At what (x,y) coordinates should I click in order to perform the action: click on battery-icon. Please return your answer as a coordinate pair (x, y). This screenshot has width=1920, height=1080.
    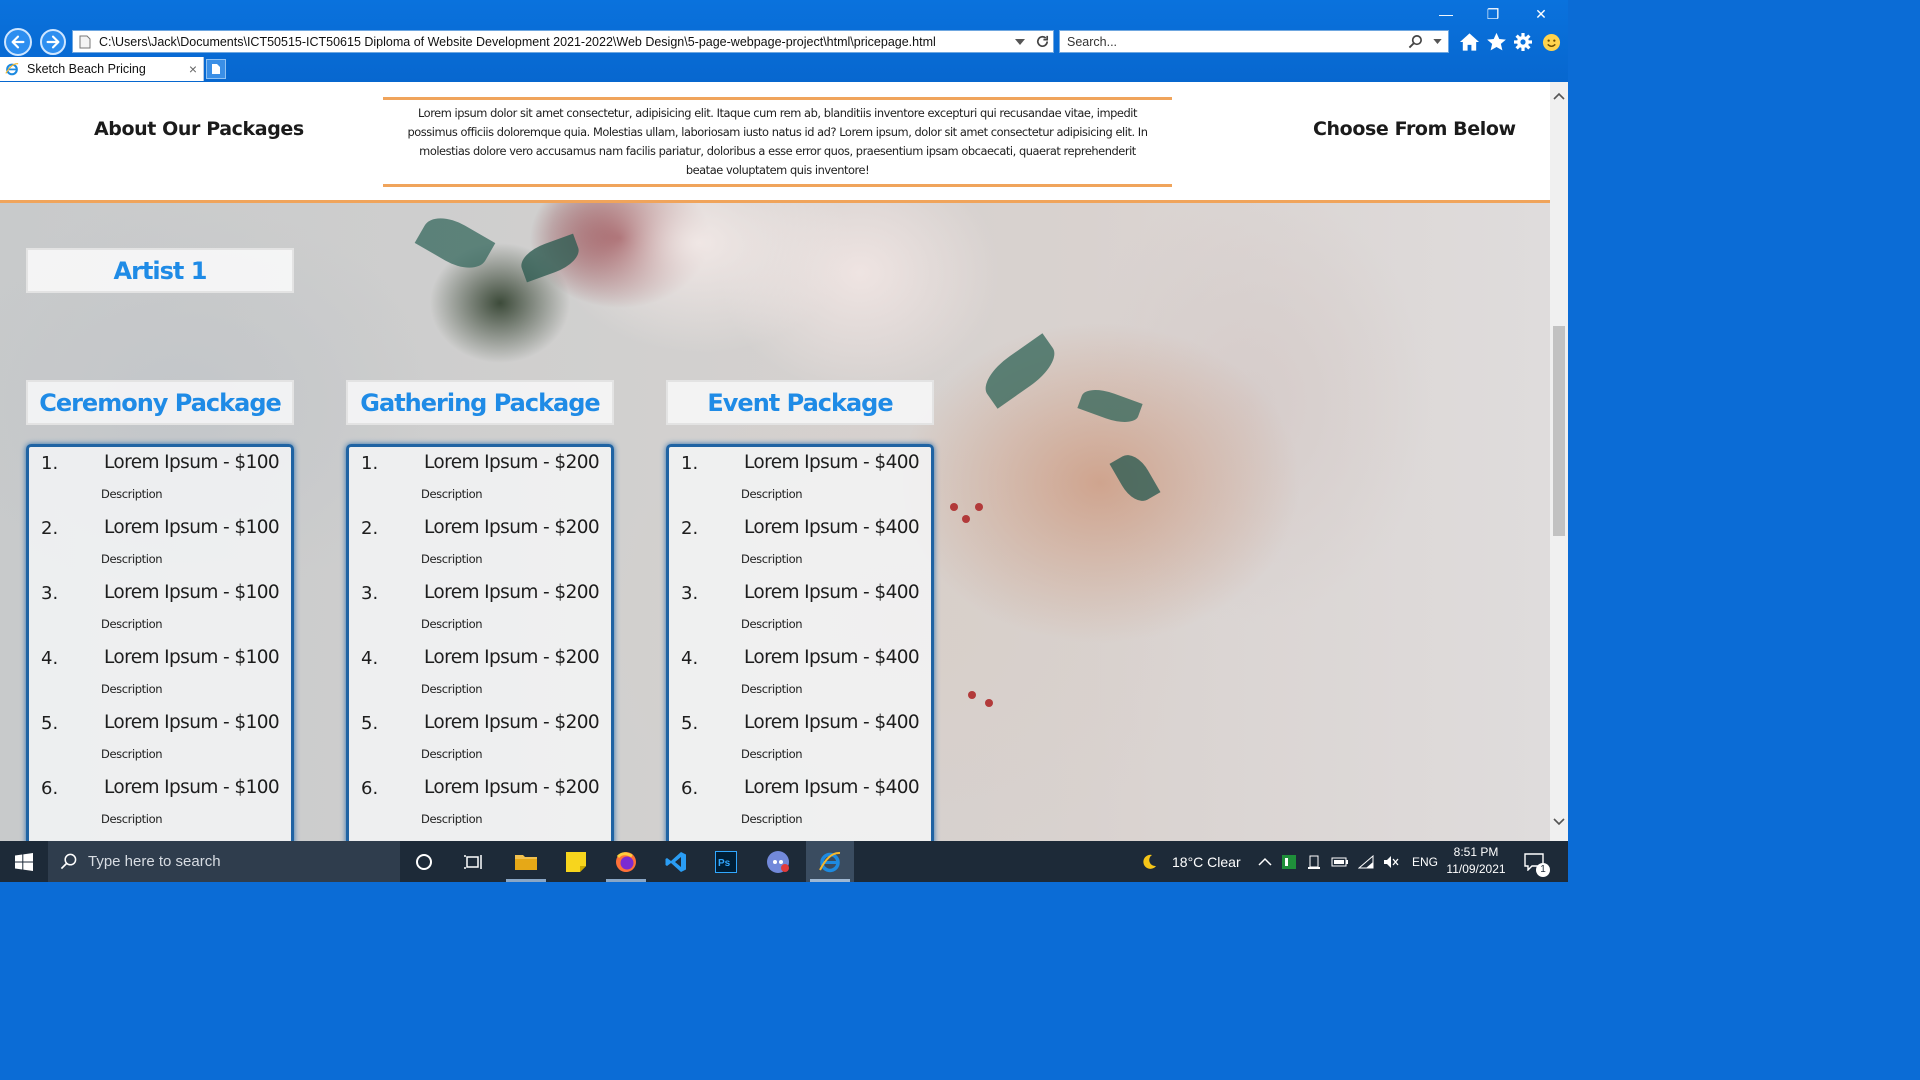
    Looking at the image, I should click on (1340, 862).